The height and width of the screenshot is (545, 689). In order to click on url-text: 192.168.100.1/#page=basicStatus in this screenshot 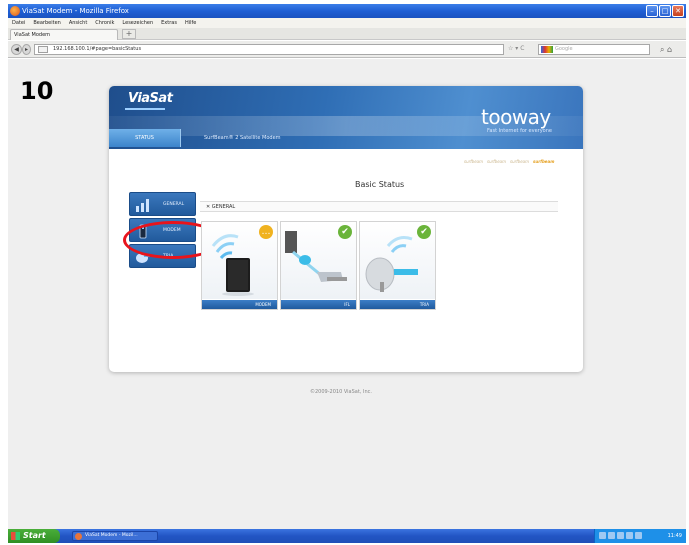, I will do `click(97, 49)`.